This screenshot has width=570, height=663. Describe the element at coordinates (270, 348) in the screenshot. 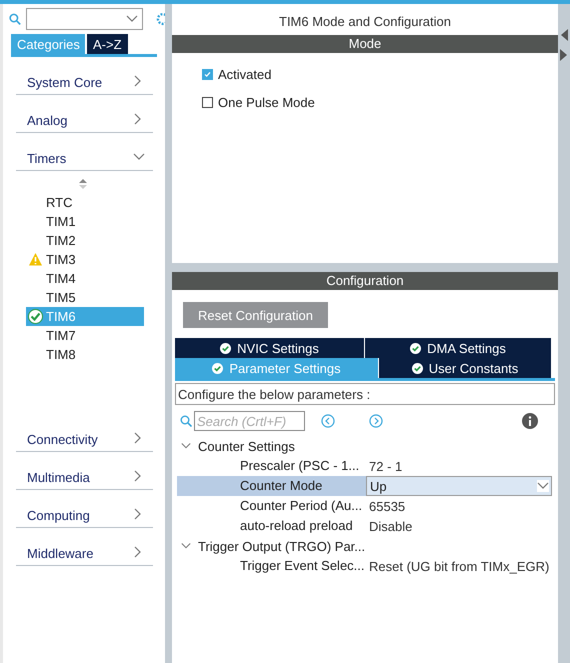

I see `settings-tab: NVIC Settings` at that location.